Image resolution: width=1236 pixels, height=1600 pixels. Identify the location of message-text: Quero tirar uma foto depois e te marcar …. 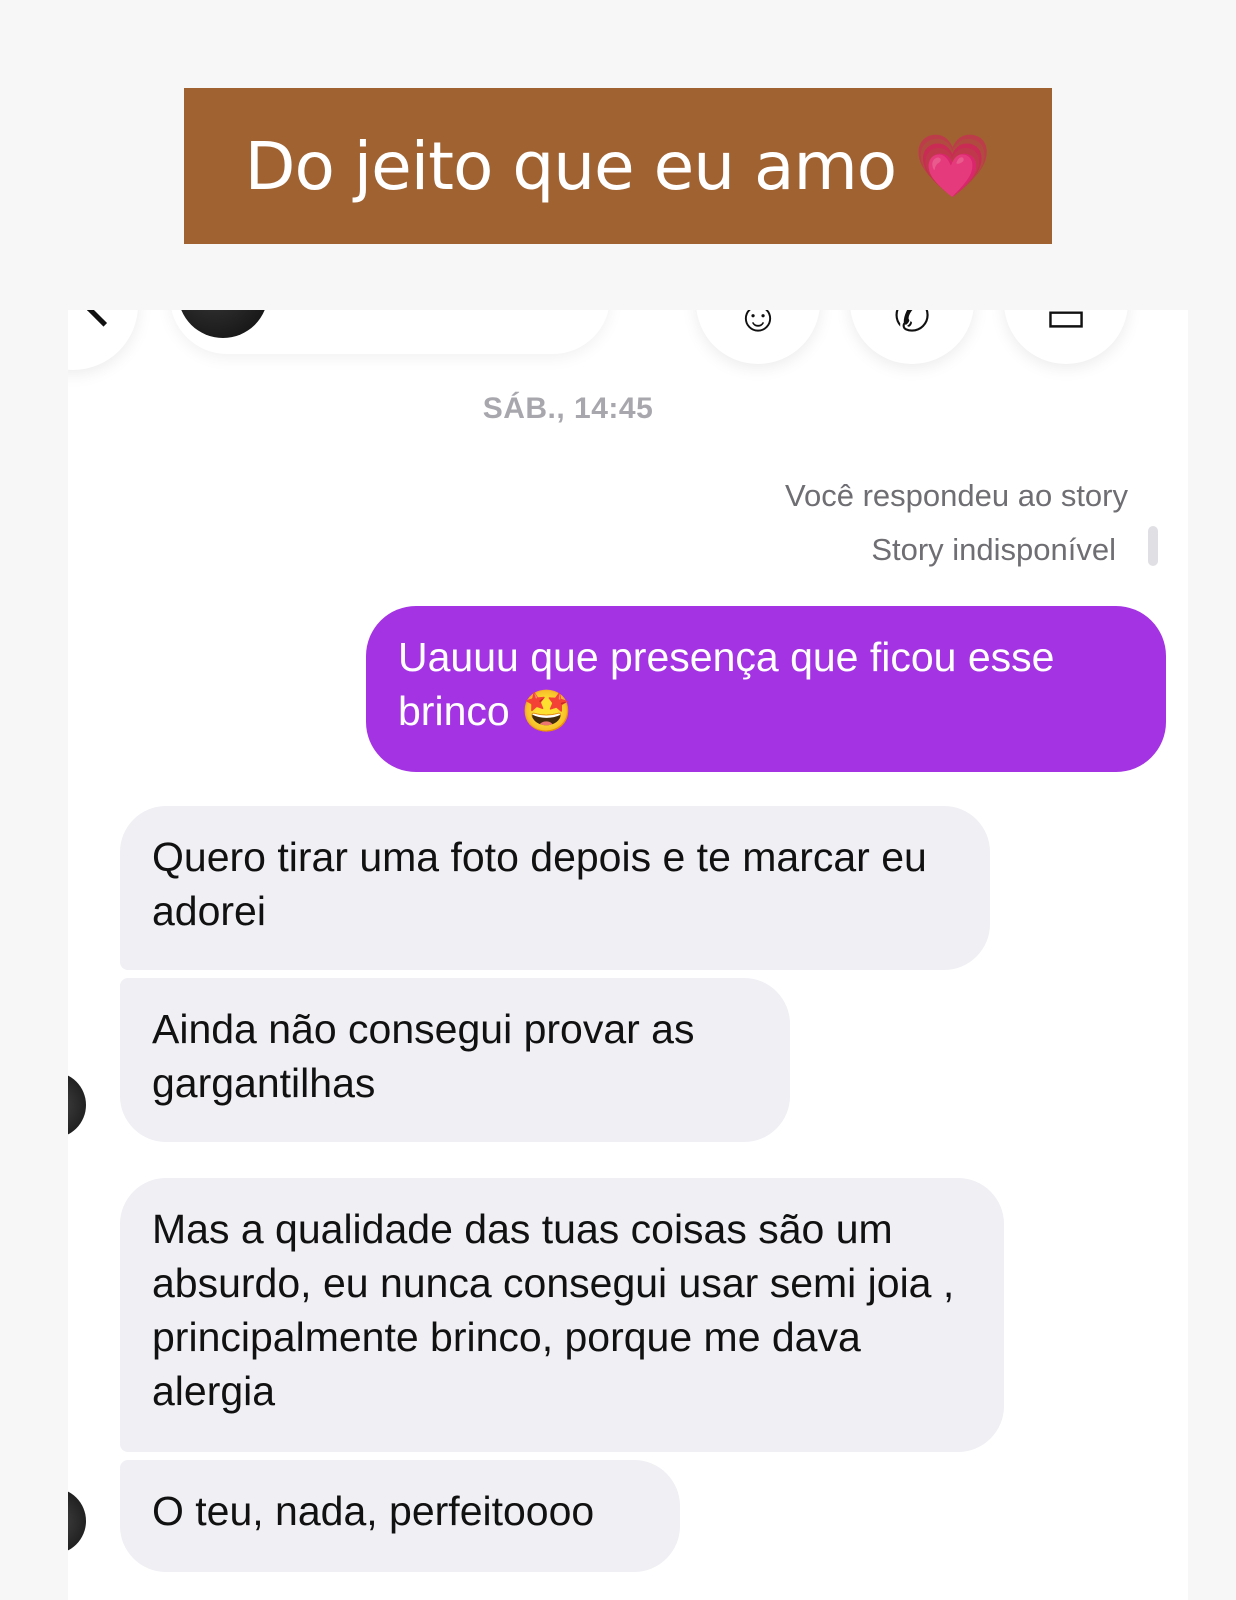
(539, 884).